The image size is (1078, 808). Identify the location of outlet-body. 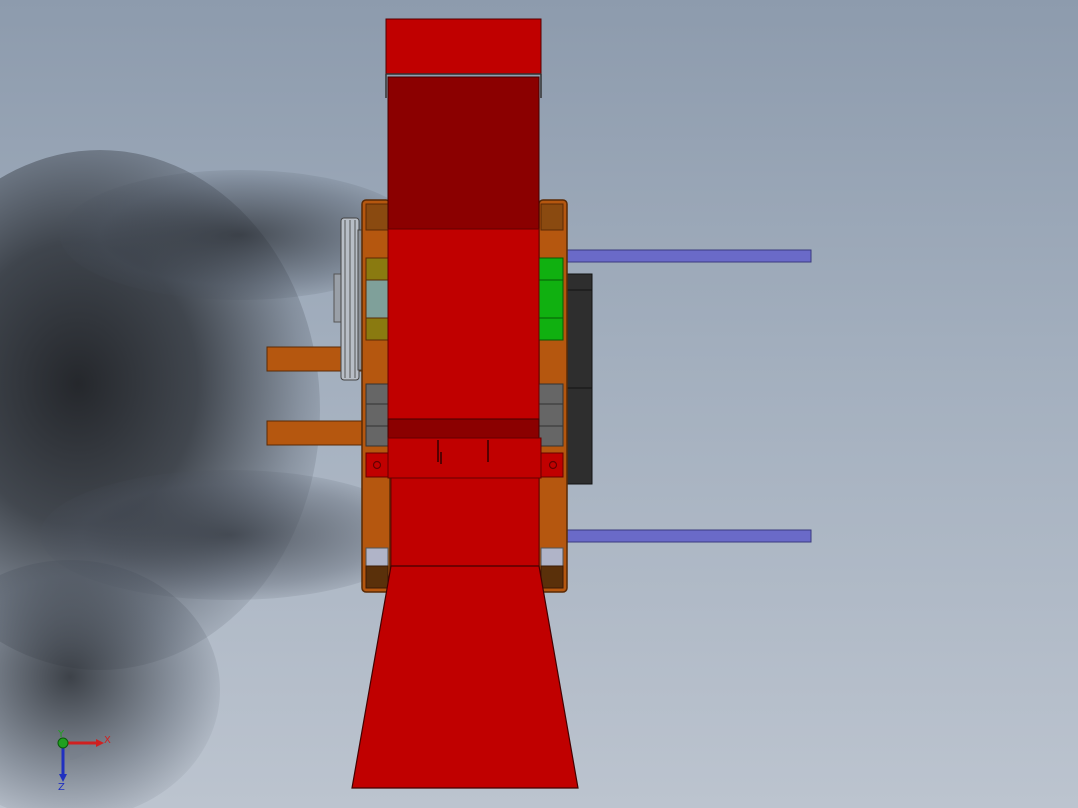
(465, 522).